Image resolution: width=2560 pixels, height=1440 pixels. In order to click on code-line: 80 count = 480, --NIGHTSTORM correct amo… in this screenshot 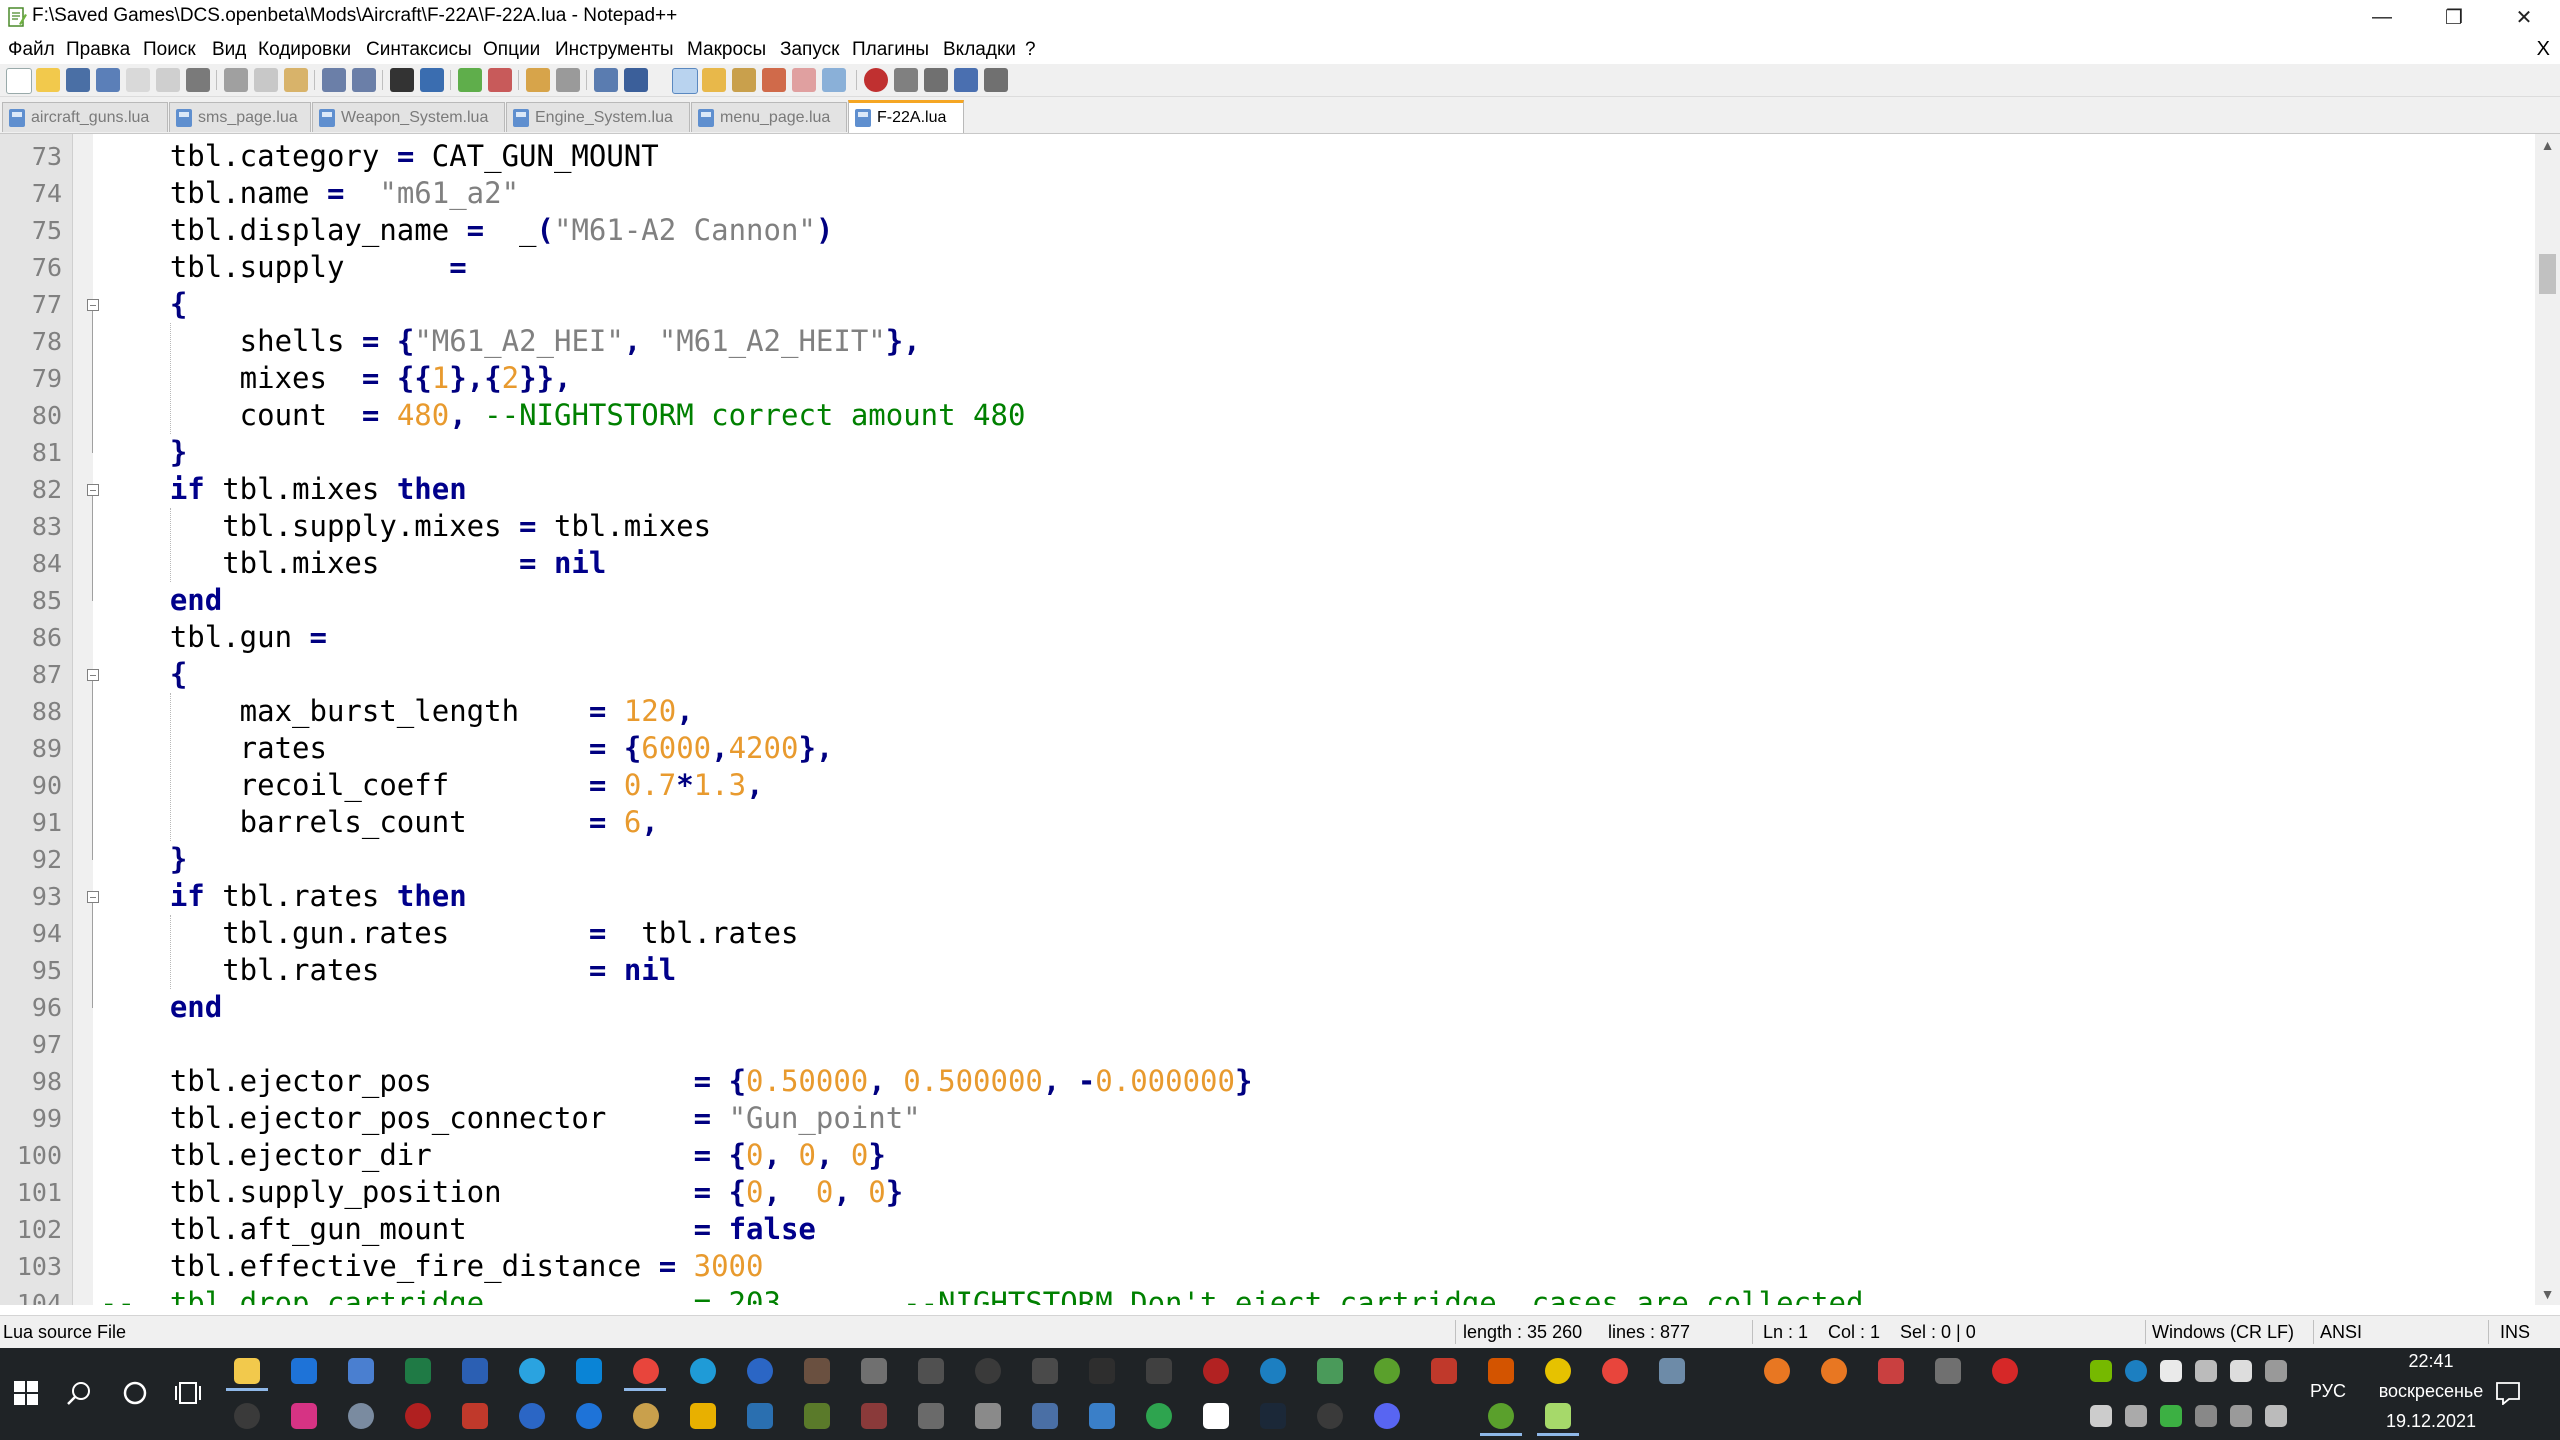, I will do `click(1267, 415)`.